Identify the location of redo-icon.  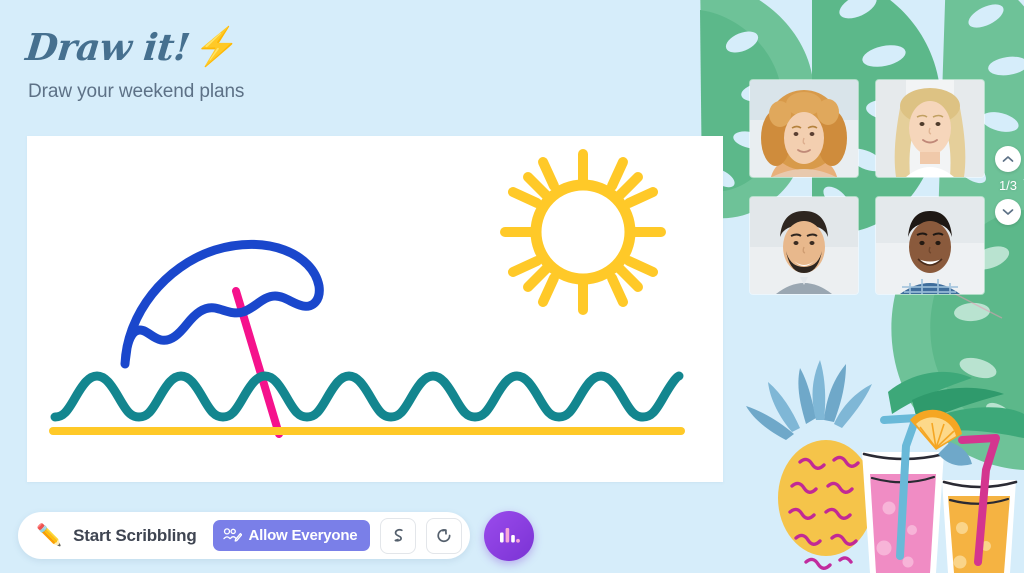
(444, 536).